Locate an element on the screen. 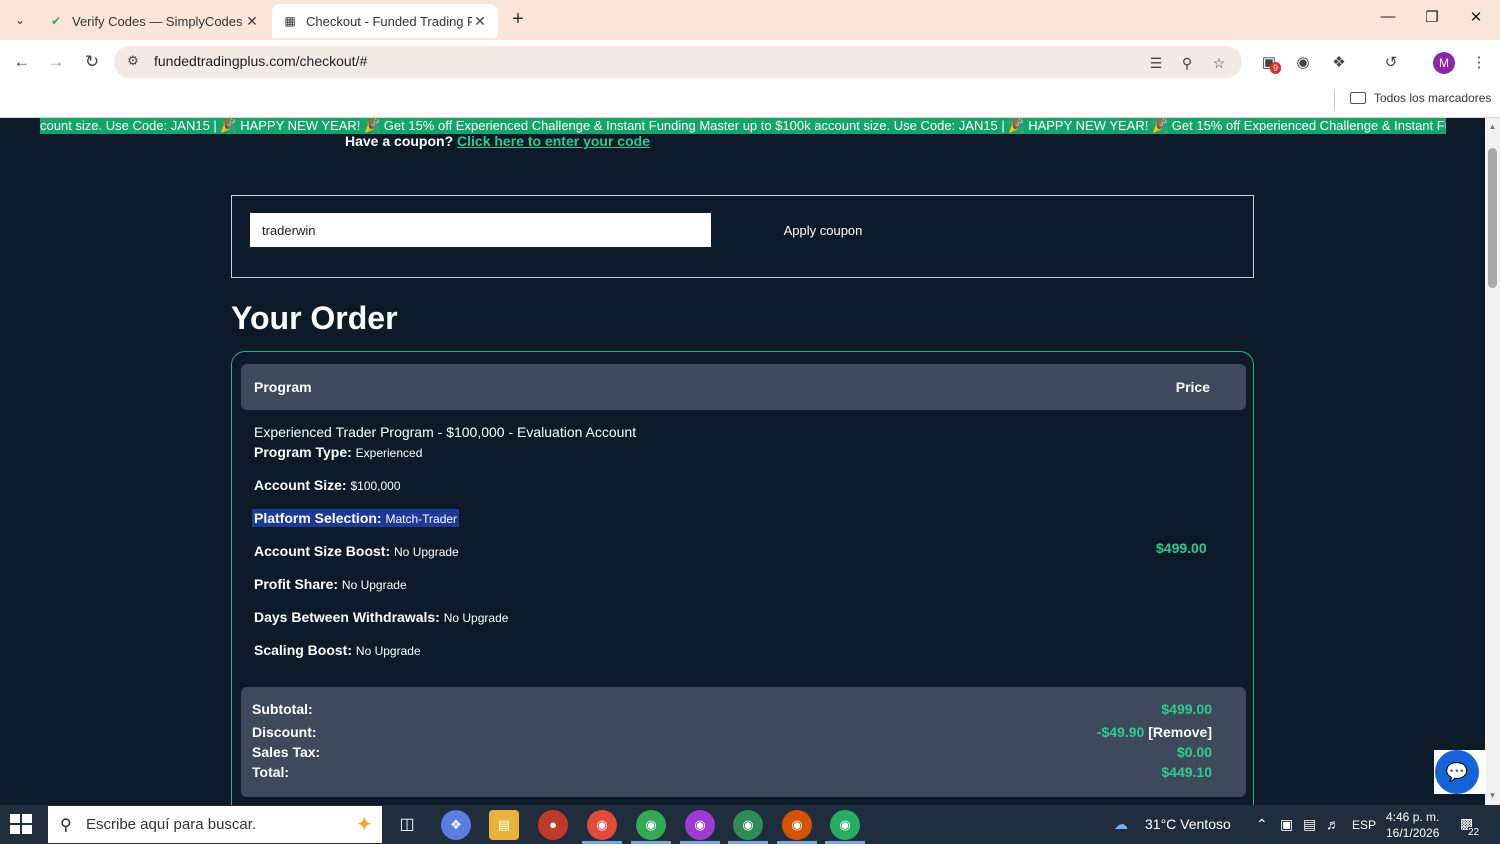 Image resolution: width=1500 pixels, height=844 pixels. app-icon: ● is located at coordinates (553, 825).